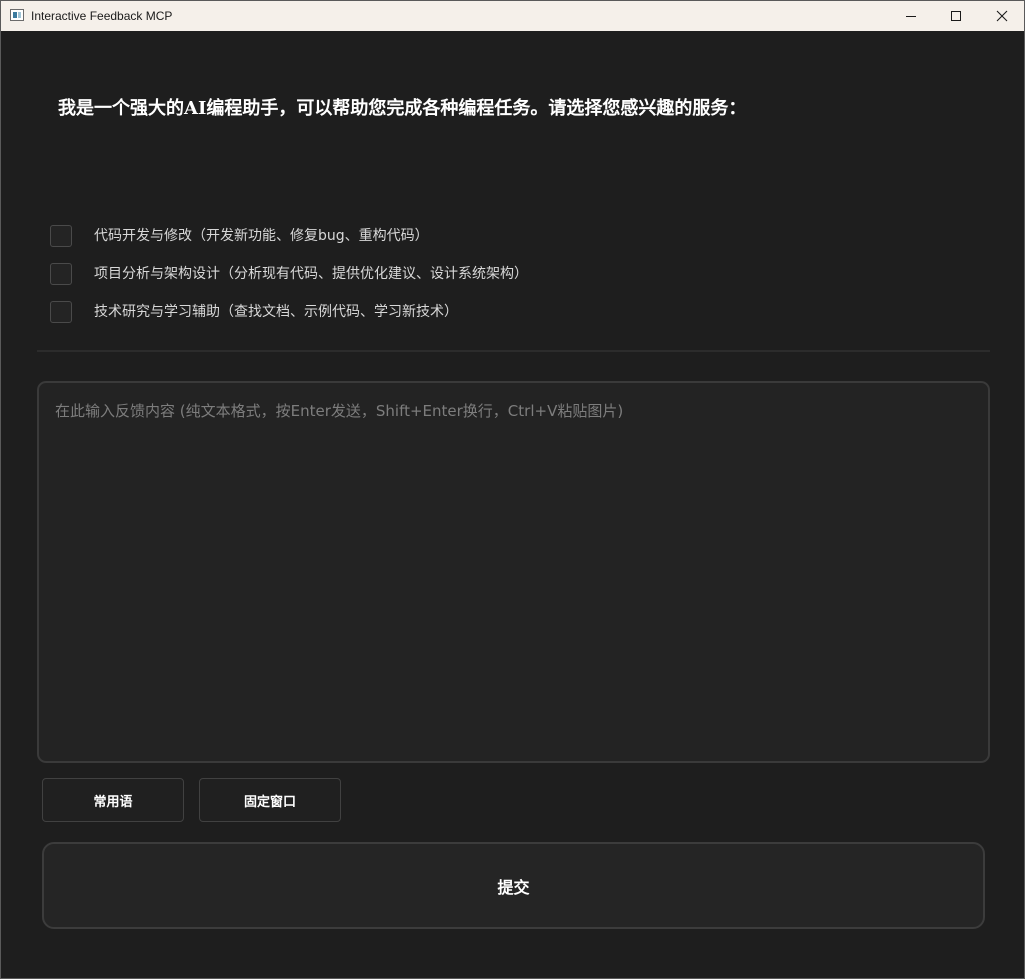 The image size is (1025, 979). I want to click on option-label: 项目分析与架构设计（分析现有代码、提供优化建议、设计系统架构）, so click(311, 274).